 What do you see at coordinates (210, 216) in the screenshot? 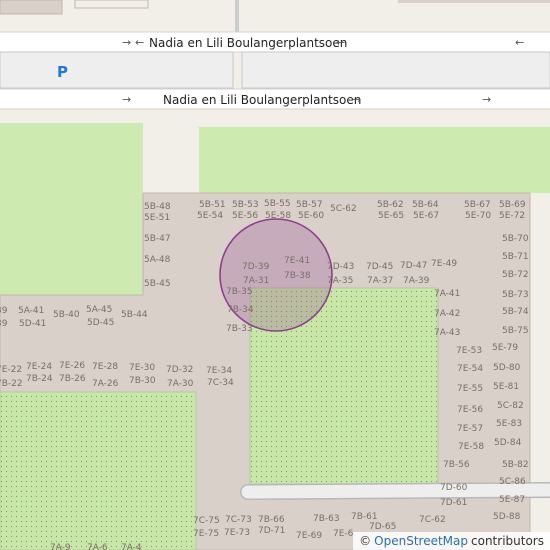
I see `address-label: 5E-54` at bounding box center [210, 216].